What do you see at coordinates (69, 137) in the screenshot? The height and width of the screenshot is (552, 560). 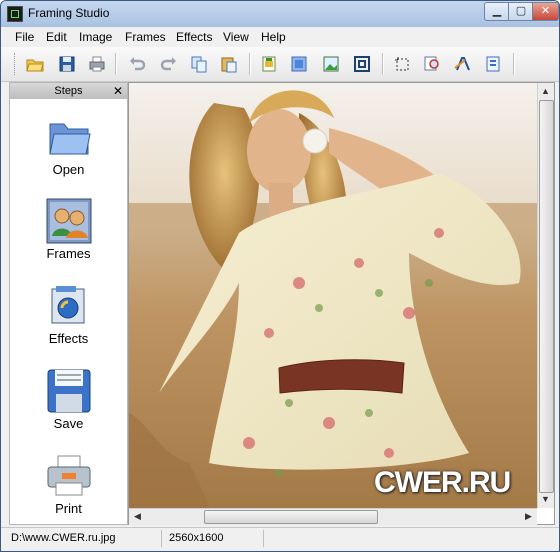 I see `folder-icon` at bounding box center [69, 137].